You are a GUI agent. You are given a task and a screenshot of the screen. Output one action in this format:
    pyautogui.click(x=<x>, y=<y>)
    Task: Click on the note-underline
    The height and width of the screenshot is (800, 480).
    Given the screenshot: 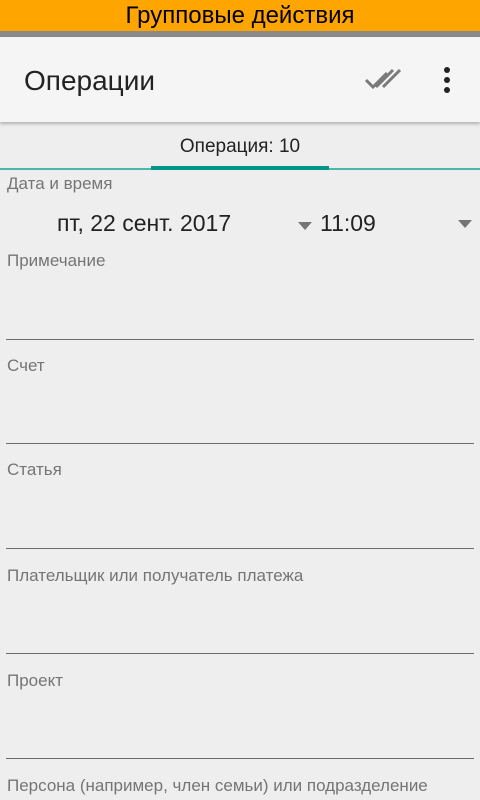 What is the action you would take?
    pyautogui.click(x=240, y=339)
    